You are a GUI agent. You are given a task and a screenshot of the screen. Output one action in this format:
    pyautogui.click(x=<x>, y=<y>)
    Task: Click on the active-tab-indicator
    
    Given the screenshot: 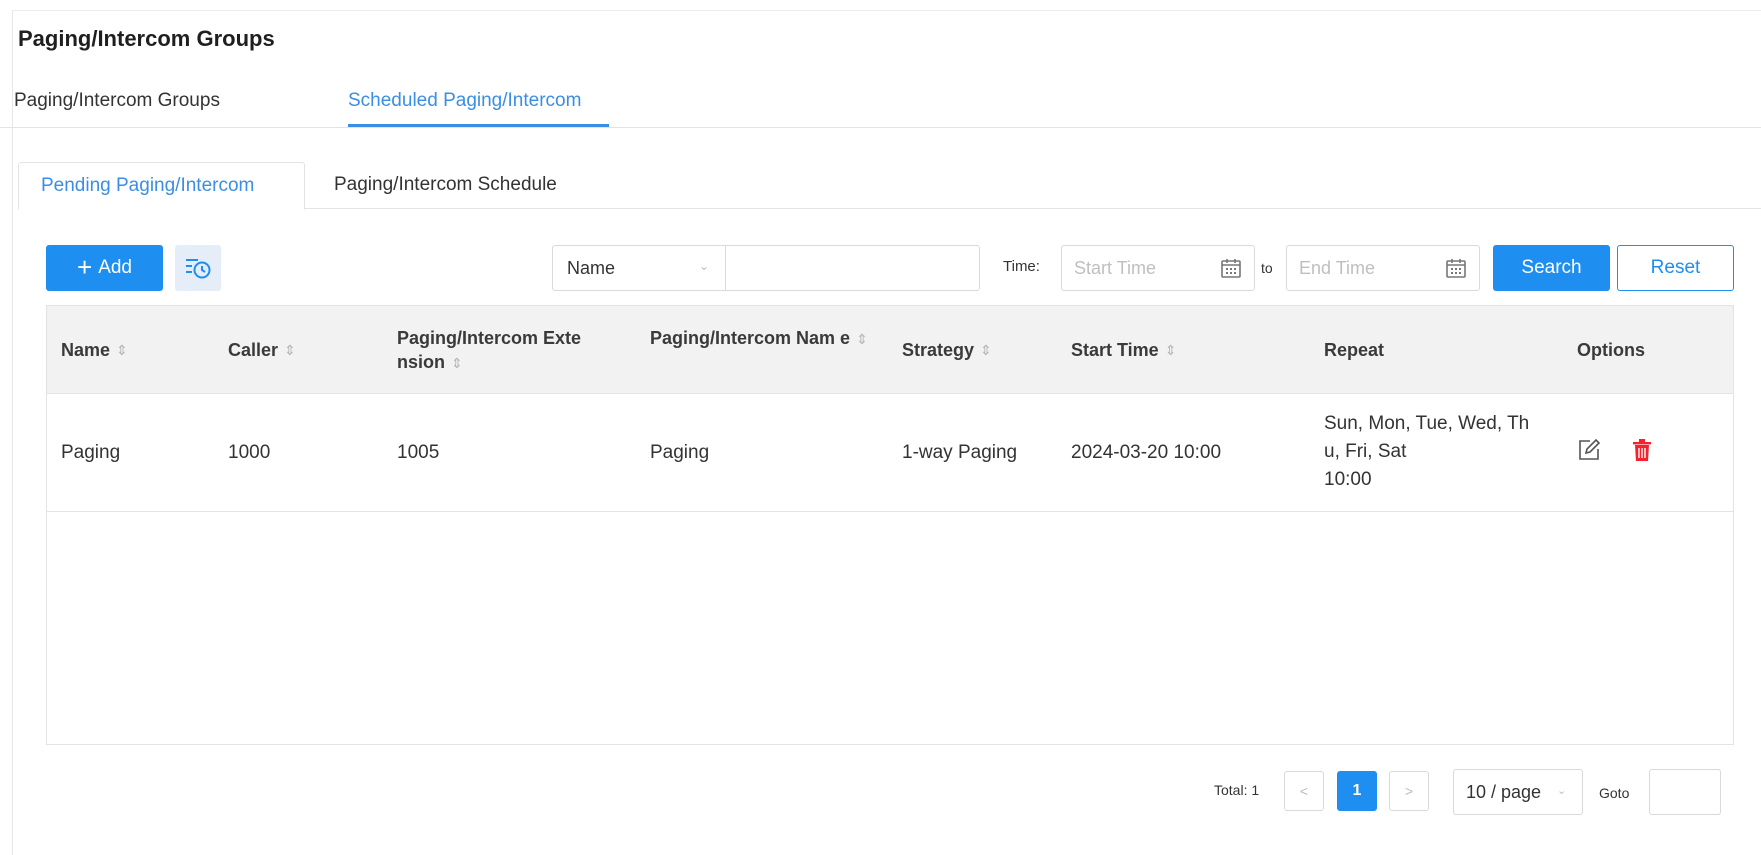 What is the action you would take?
    pyautogui.click(x=478, y=125)
    